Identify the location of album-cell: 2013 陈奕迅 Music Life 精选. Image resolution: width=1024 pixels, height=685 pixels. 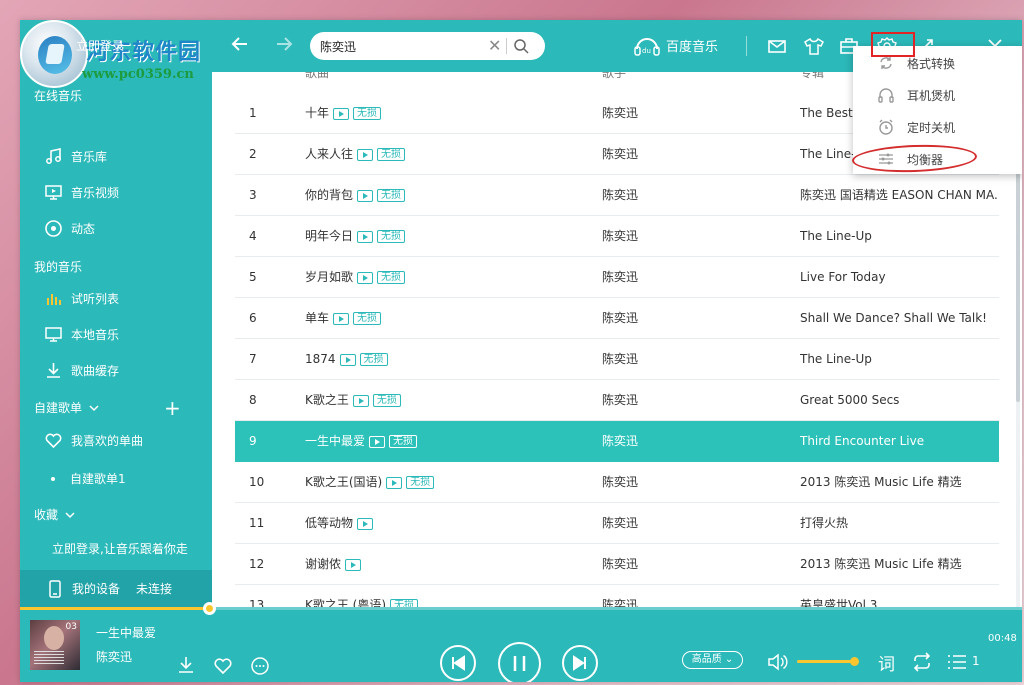
(900, 482).